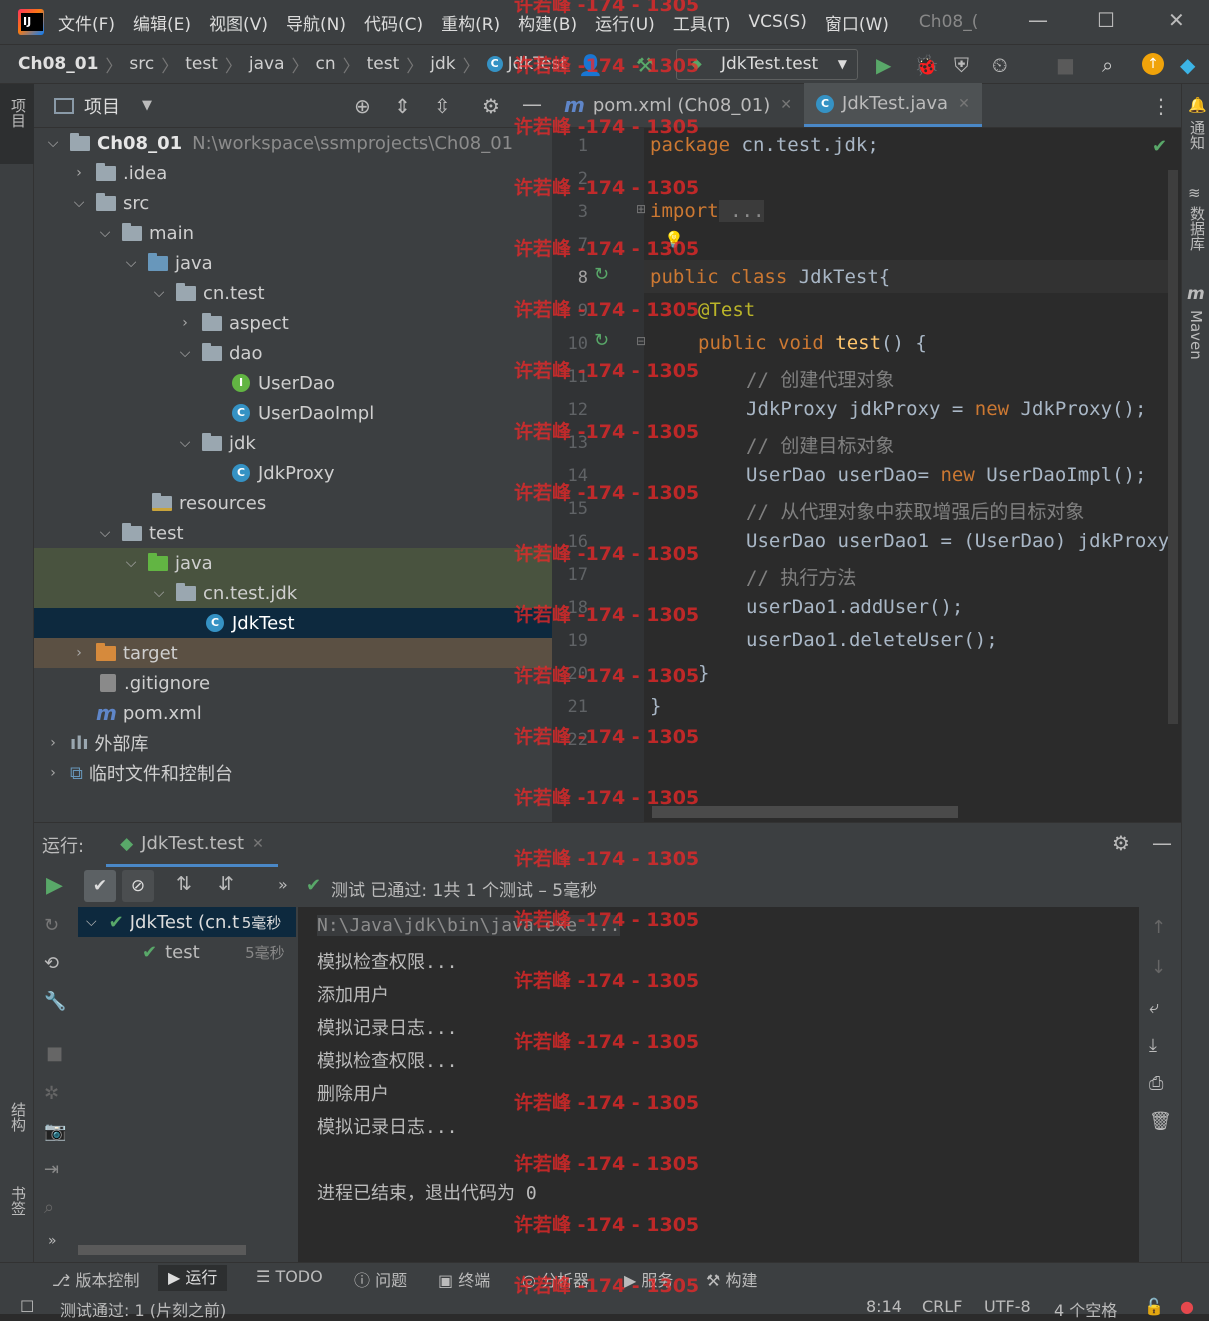 This screenshot has height=1321, width=1209. Describe the element at coordinates (51, 925) in the screenshot. I see `rerun-failed-icon: ↻` at that location.